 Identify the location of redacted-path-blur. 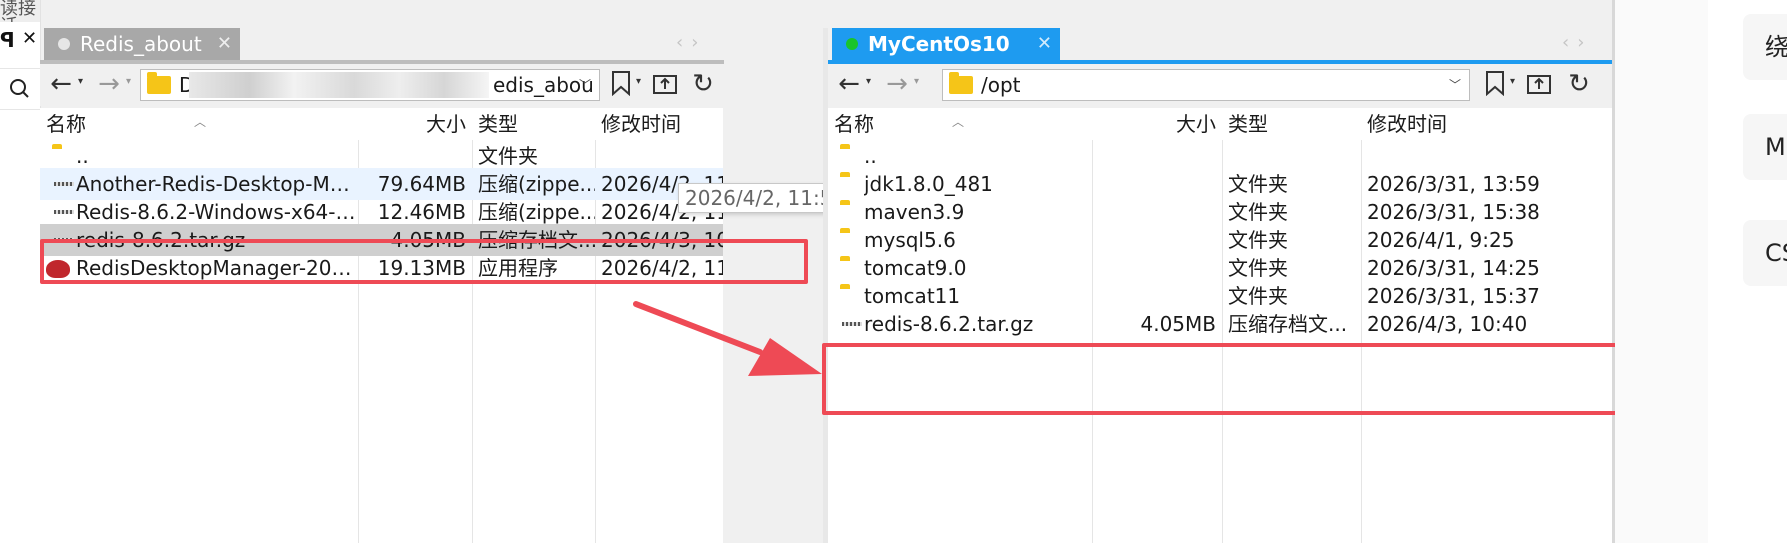
(339, 85).